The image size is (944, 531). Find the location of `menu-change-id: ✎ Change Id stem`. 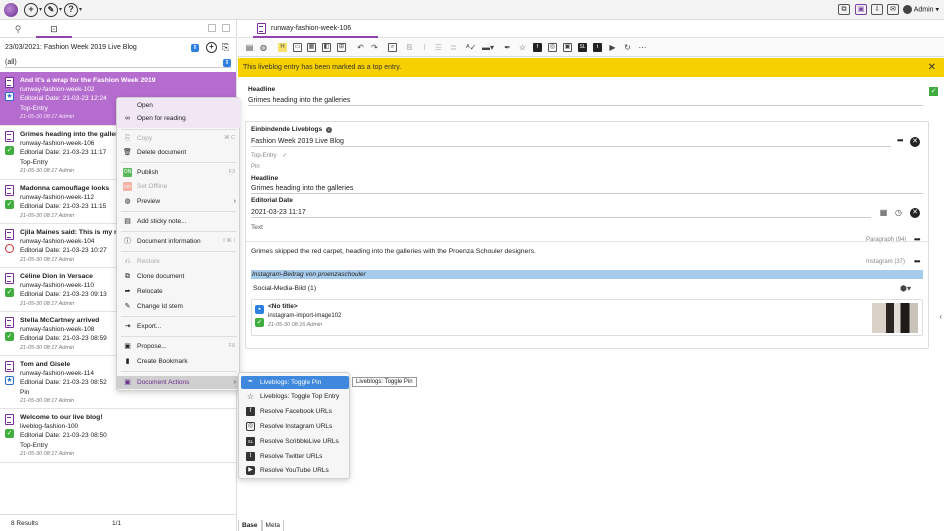

menu-change-id: ✎ Change Id stem is located at coordinates (179, 306).